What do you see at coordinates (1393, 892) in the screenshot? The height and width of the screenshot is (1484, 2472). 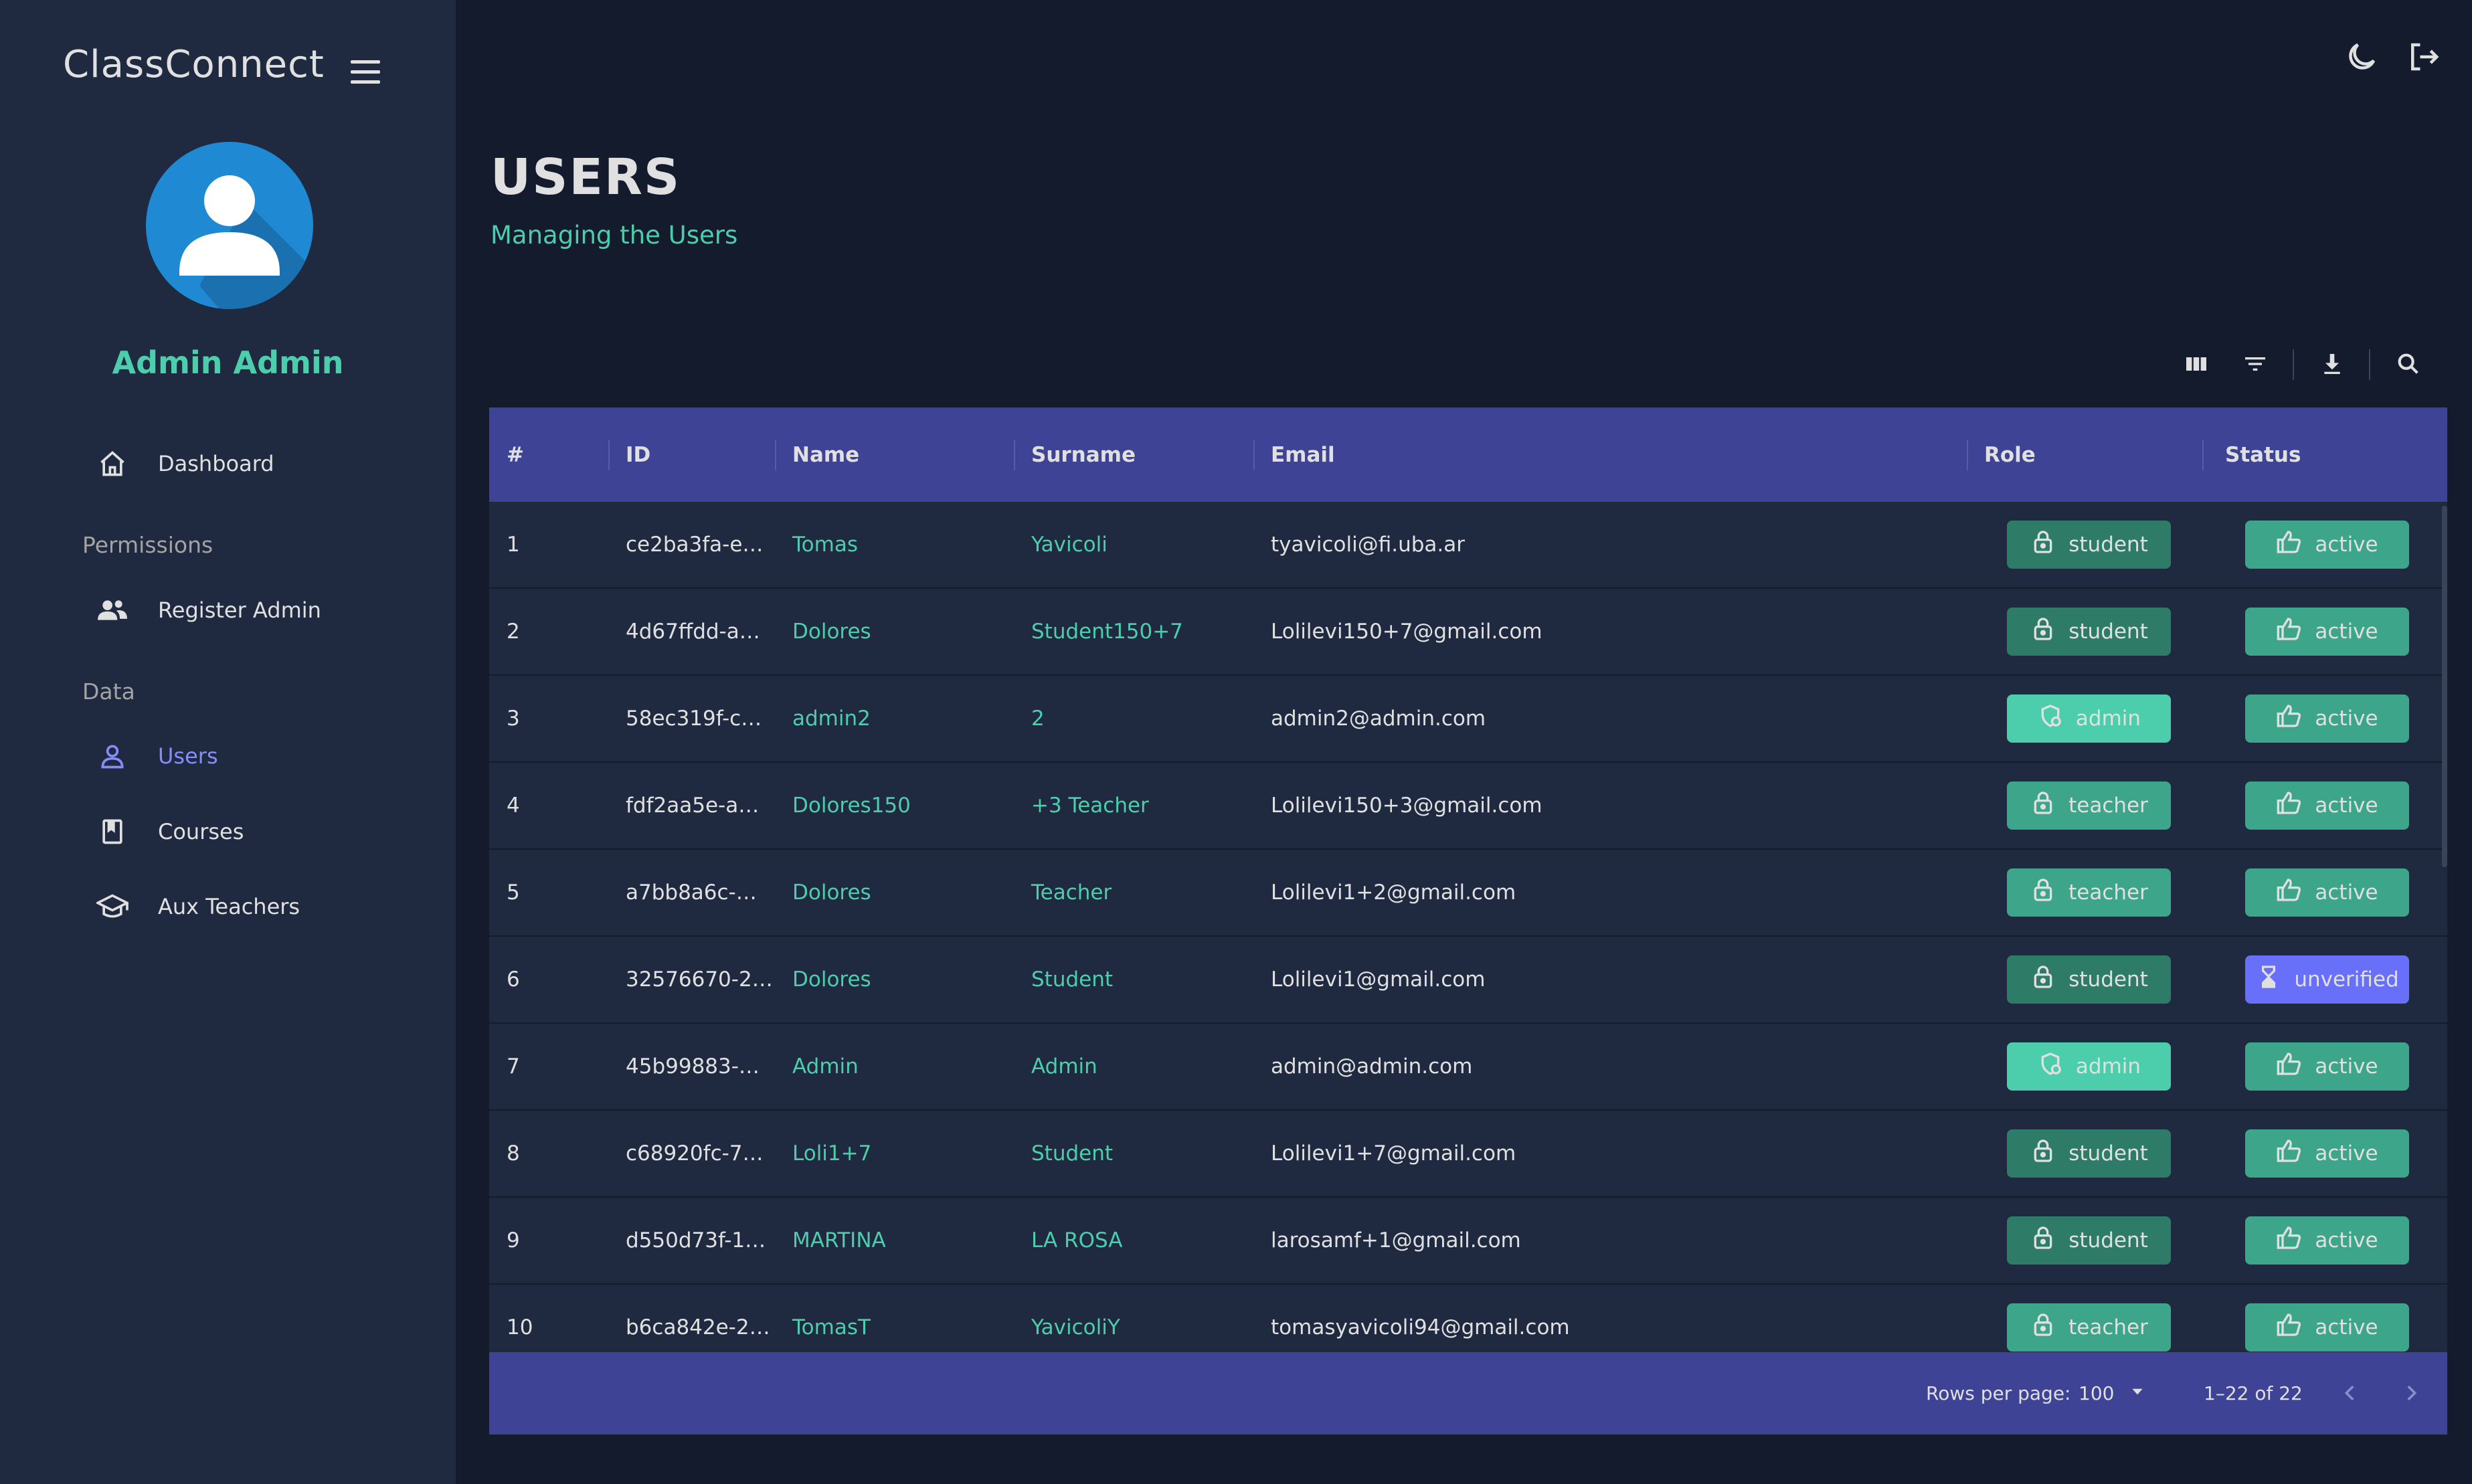 I see `user-email: Lolilevi1+2@gmail.com` at bounding box center [1393, 892].